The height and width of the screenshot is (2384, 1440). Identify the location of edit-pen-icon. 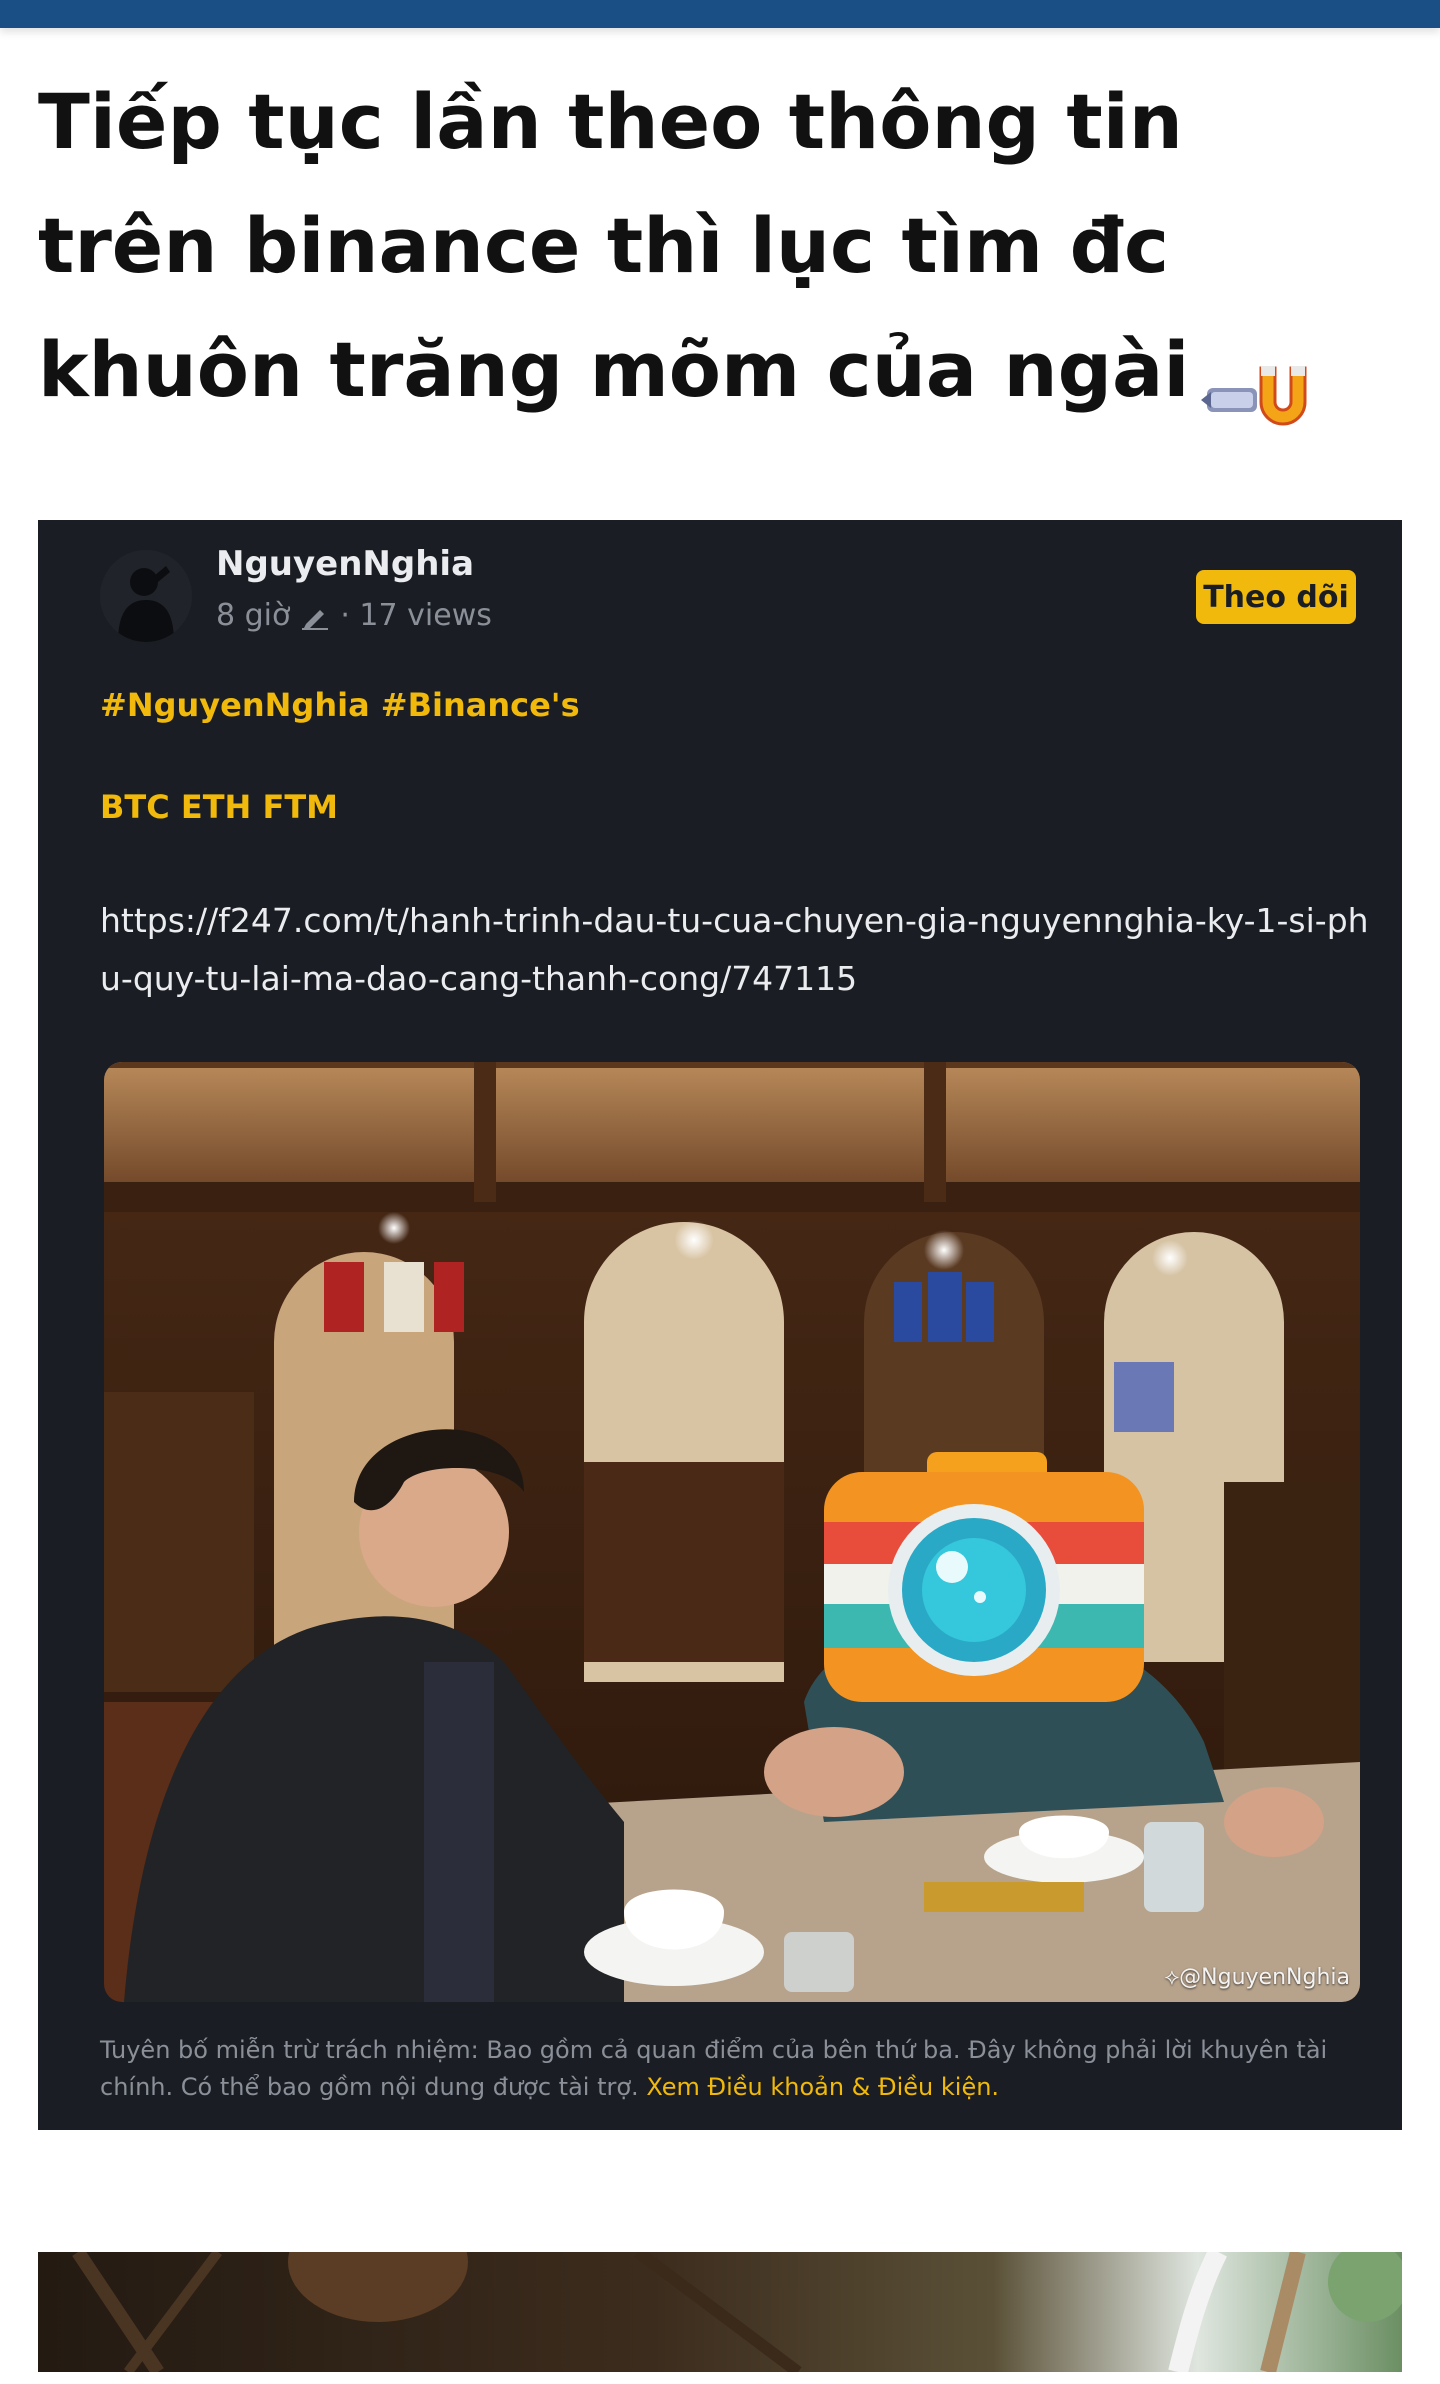
(315, 616).